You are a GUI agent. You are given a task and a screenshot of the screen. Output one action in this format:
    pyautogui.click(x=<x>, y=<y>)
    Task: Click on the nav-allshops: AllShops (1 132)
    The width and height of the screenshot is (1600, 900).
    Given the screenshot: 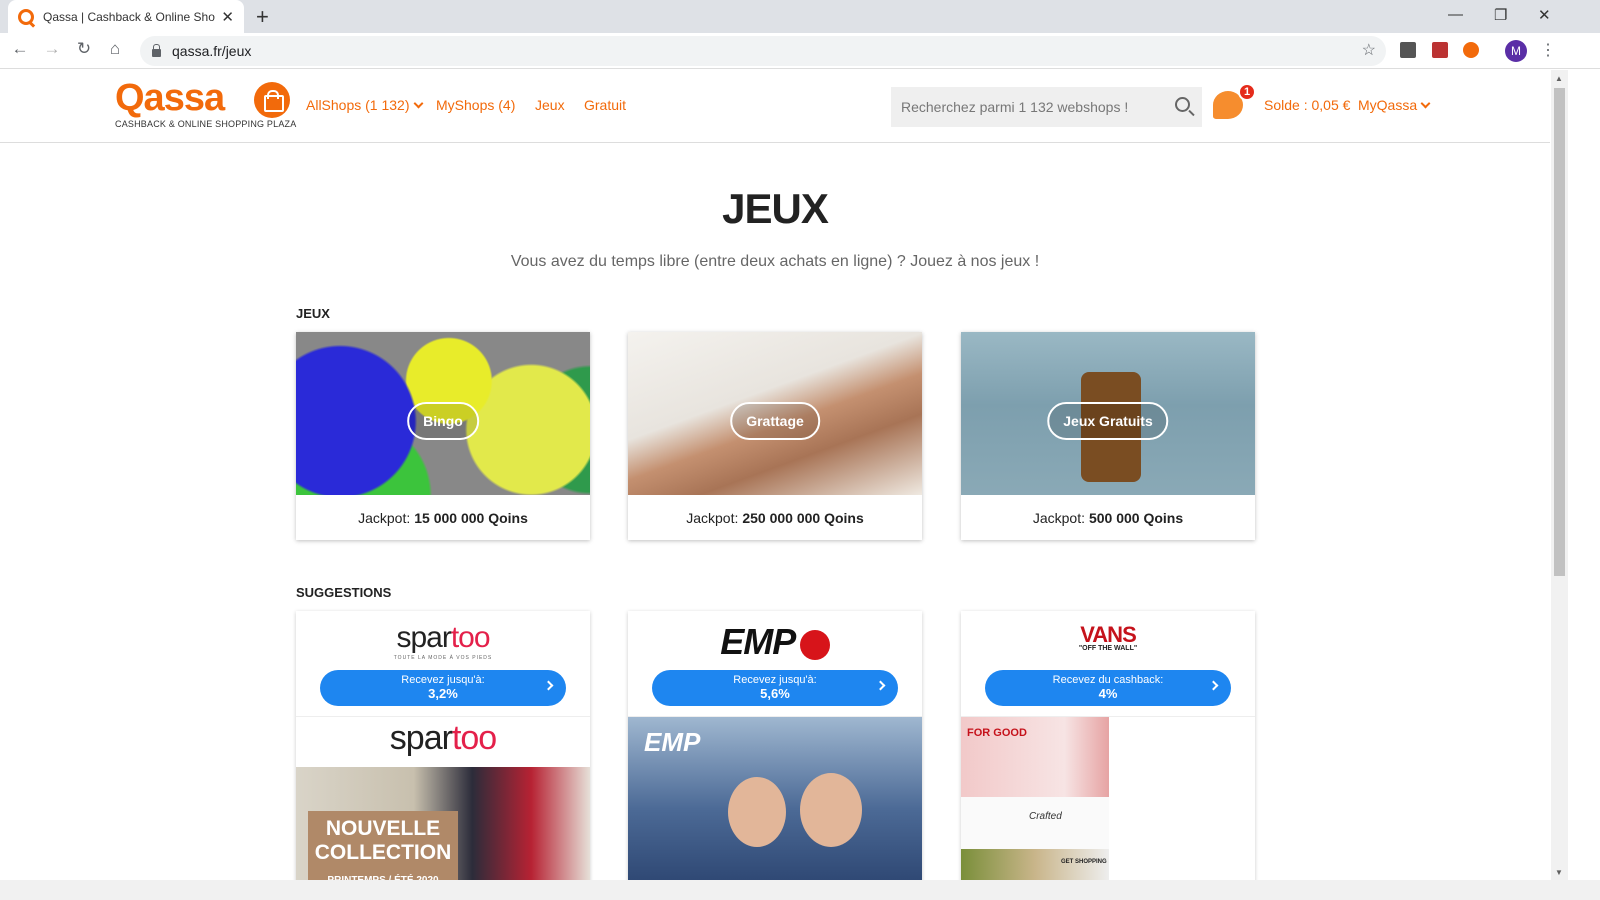 What is the action you would take?
    pyautogui.click(x=364, y=105)
    